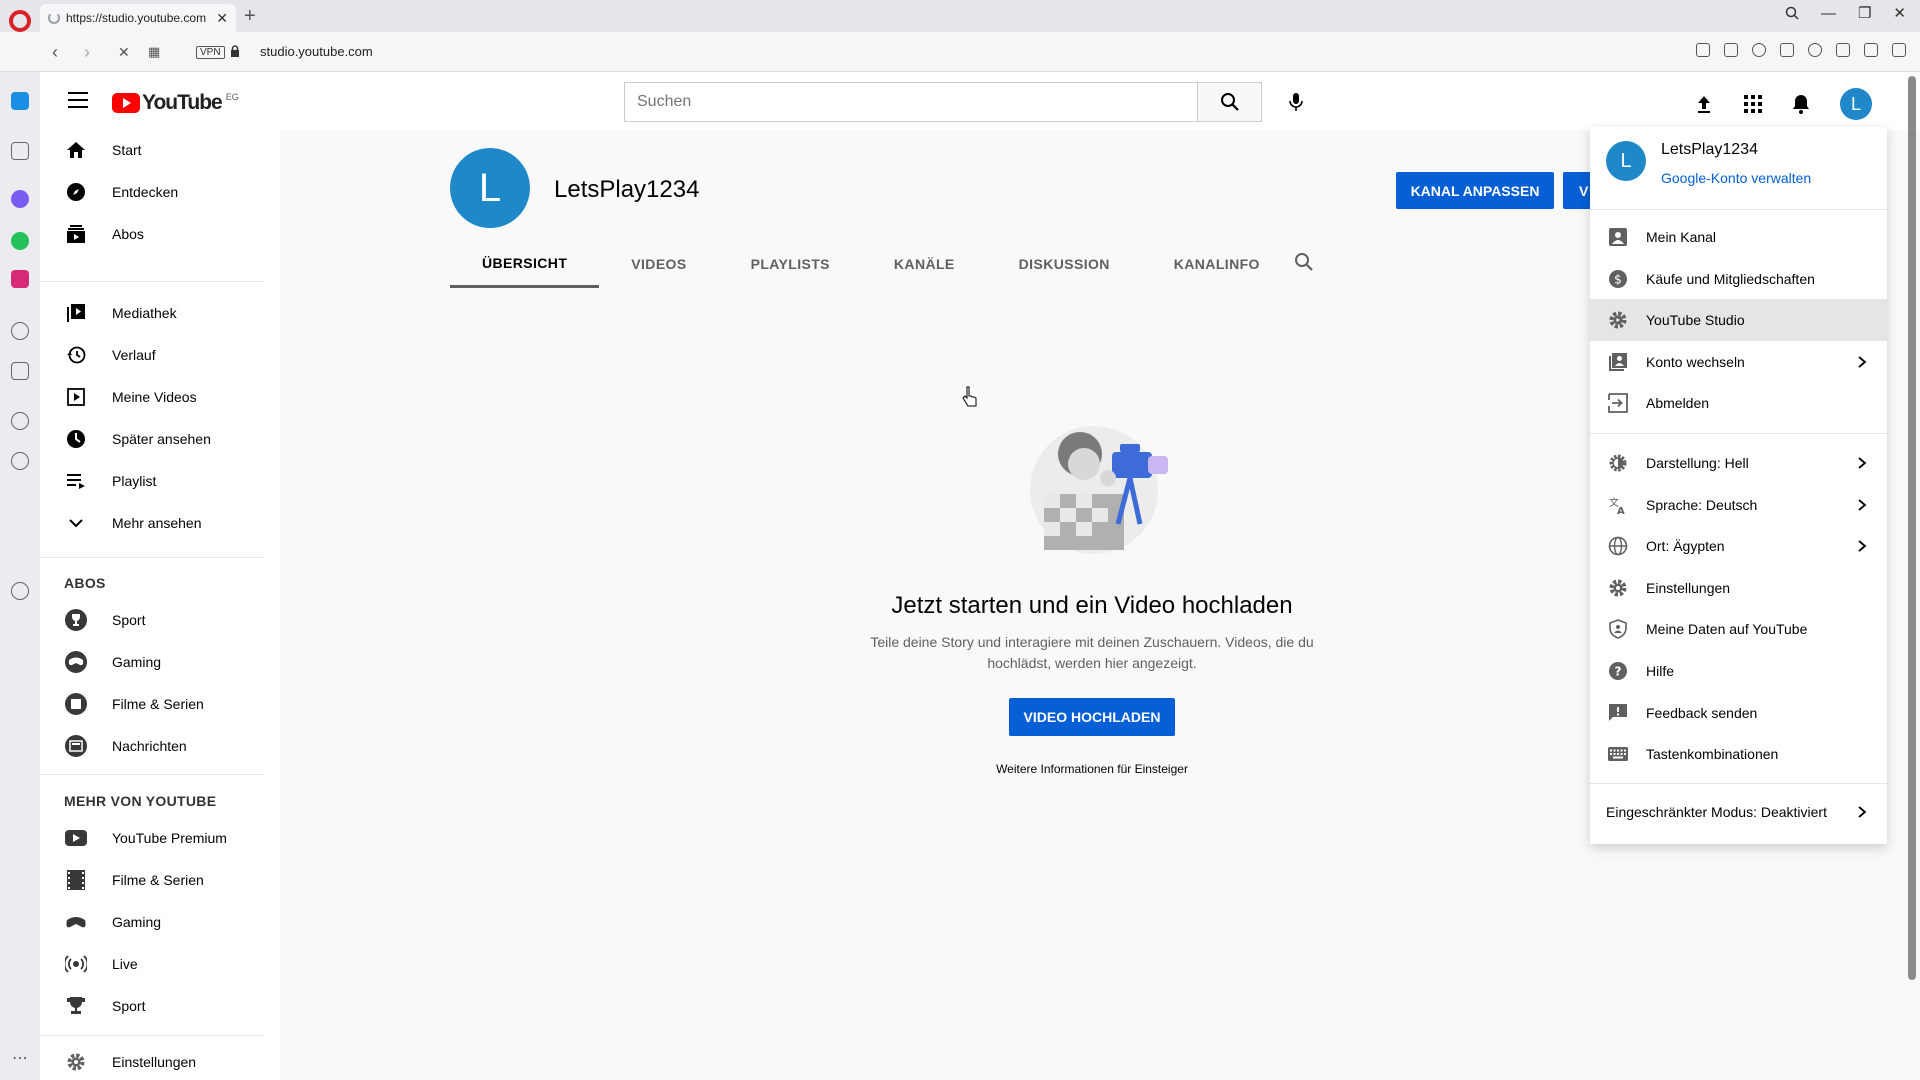 The height and width of the screenshot is (1080, 1920). What do you see at coordinates (160, 1006) in the screenshot?
I see `sidebar-item-more-sport: Sport` at bounding box center [160, 1006].